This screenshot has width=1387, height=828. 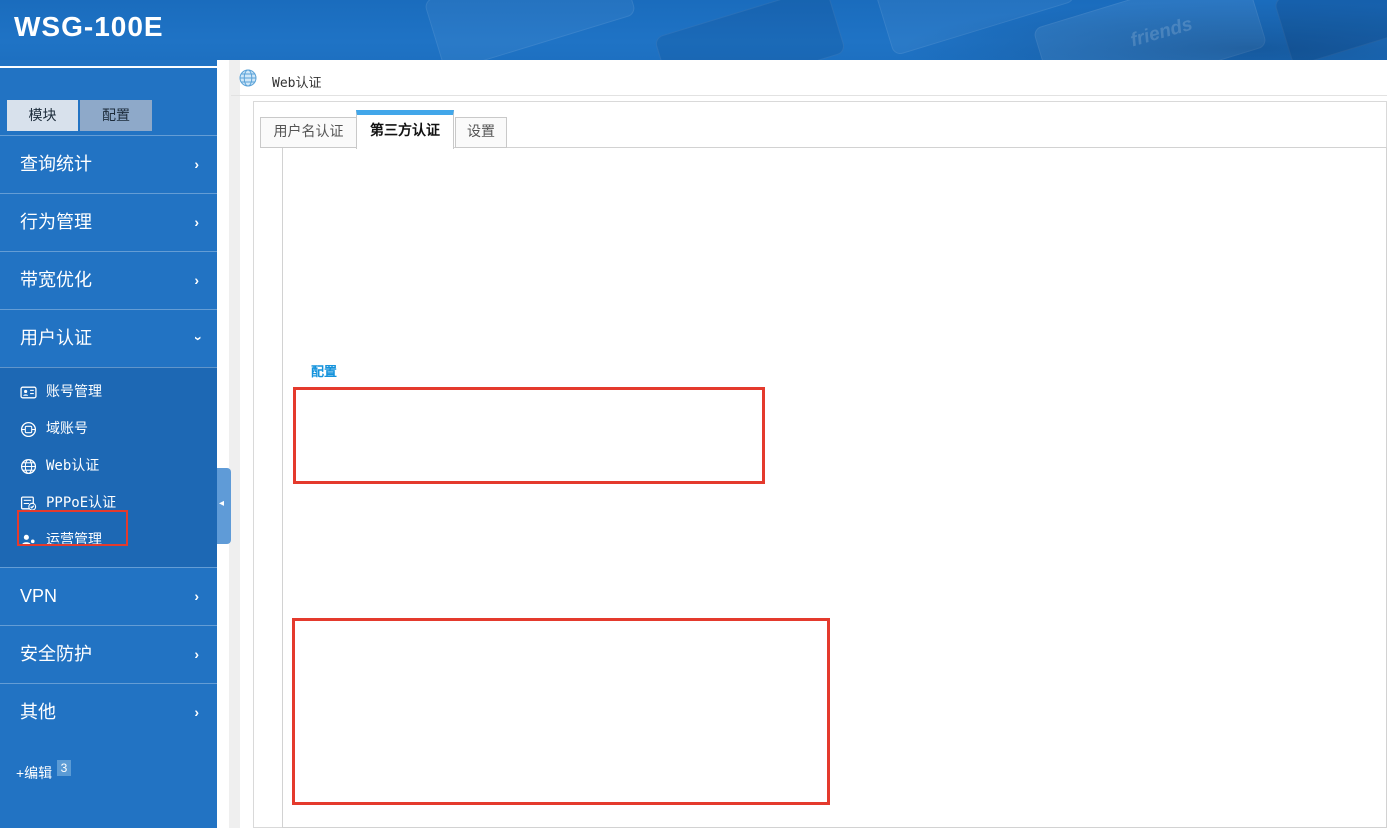 I want to click on sidebar-item-behavior: 行为管理, so click(x=108, y=222).